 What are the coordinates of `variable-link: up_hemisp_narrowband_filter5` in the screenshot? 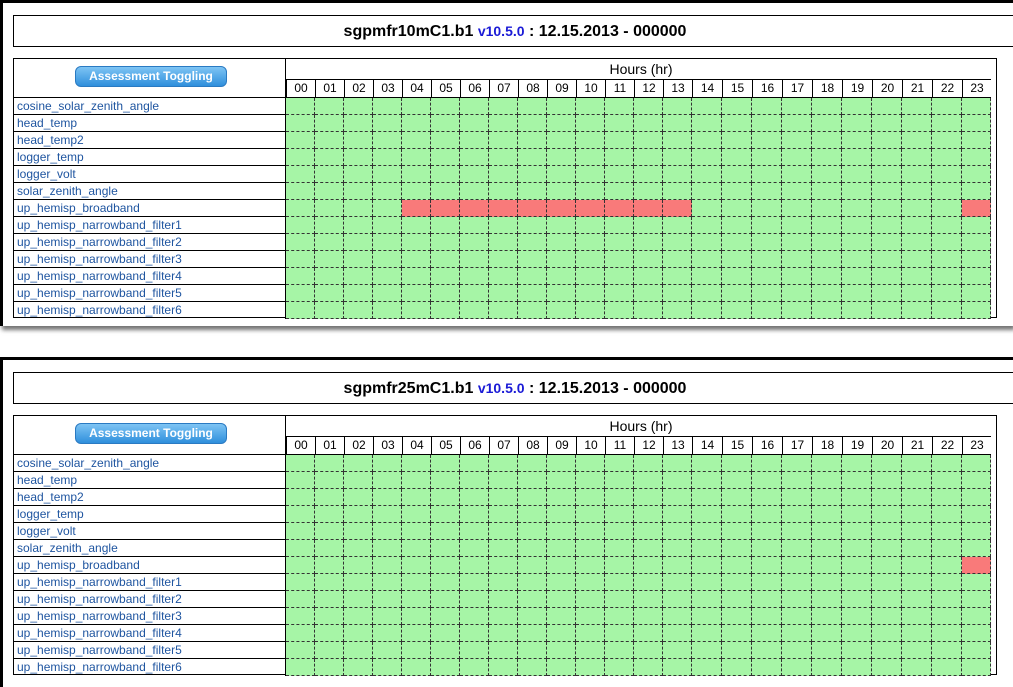 It's located at (150, 650).